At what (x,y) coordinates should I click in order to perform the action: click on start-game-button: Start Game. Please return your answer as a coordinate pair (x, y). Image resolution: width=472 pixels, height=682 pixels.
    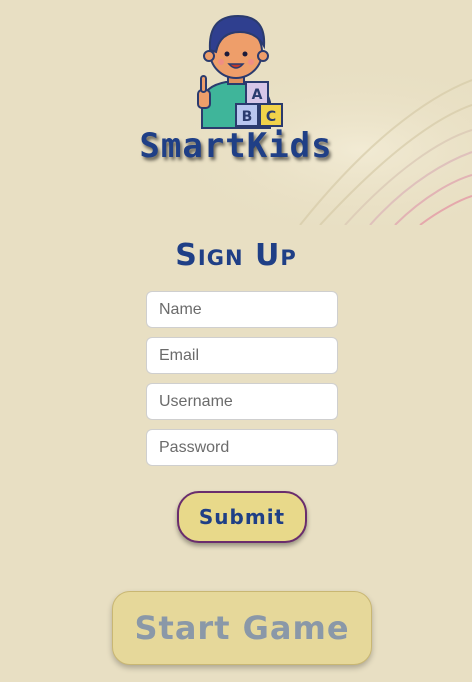
    Looking at the image, I should click on (242, 628).